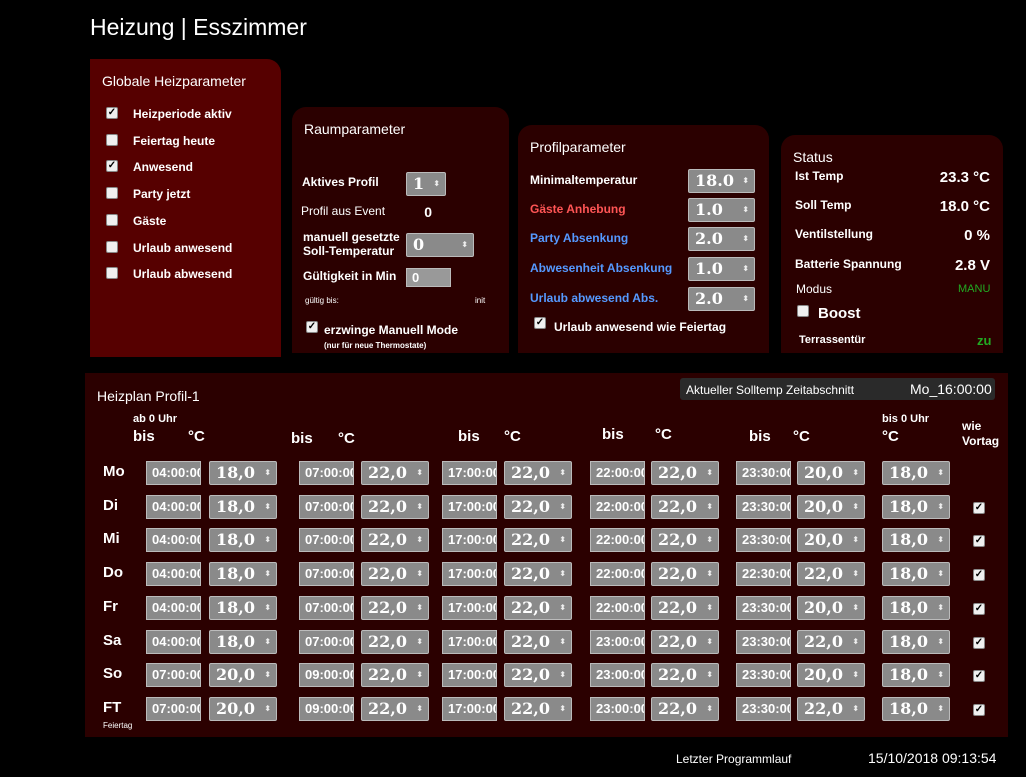 Image resolution: width=1026 pixels, height=777 pixels. Describe the element at coordinates (426, 184) in the screenshot. I see `active-profile-select: 1 ⬍` at that location.